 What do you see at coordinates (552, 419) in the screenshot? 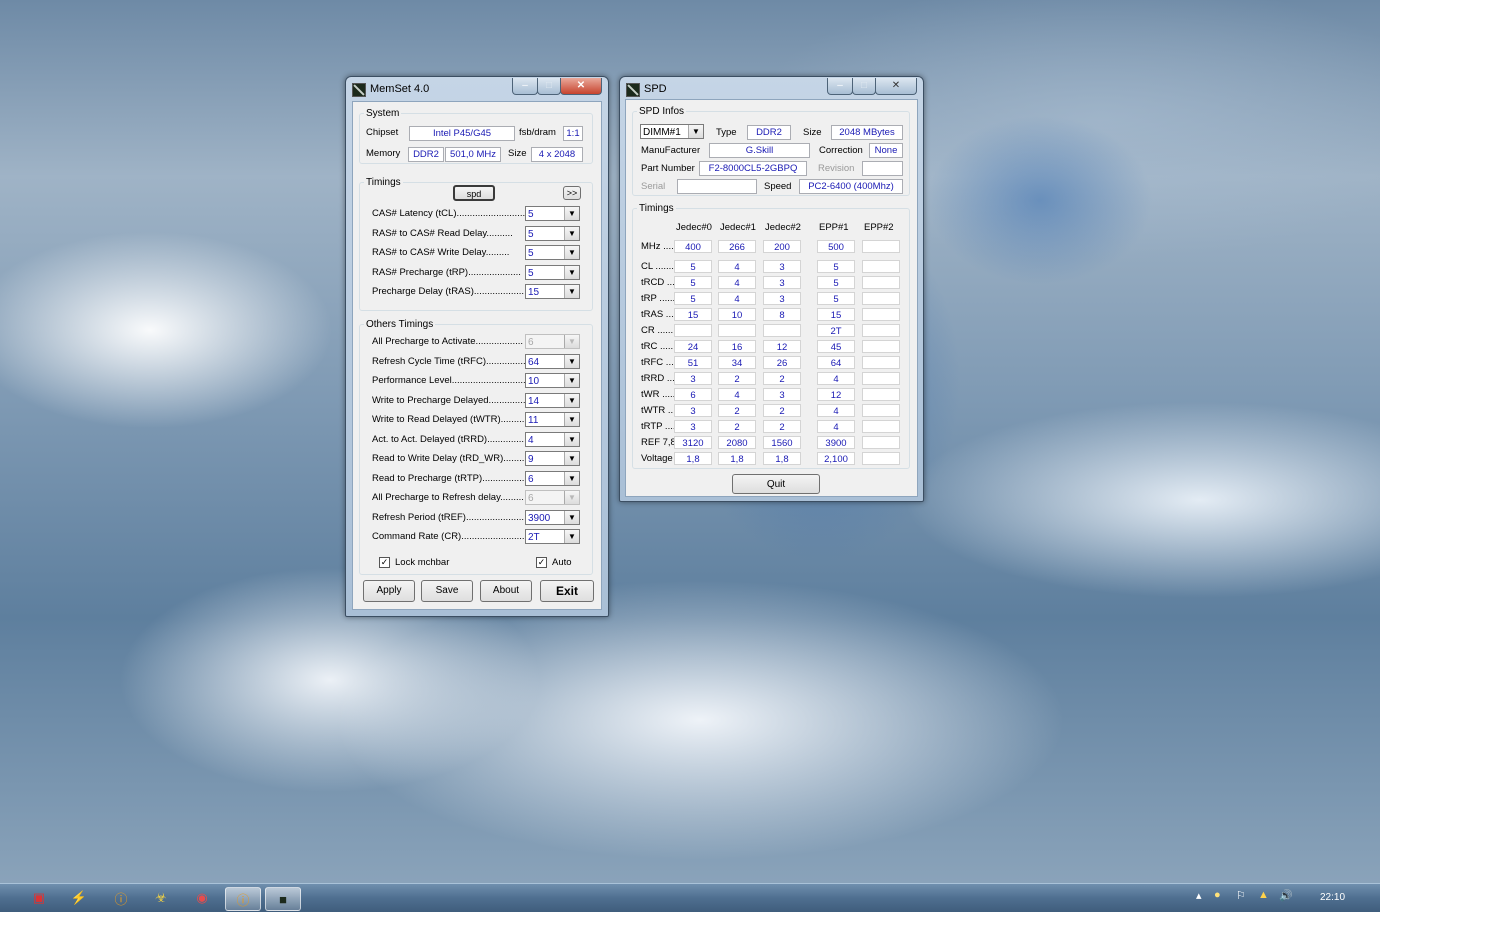
I see `other-timing-row-4-select: 11 ▼` at bounding box center [552, 419].